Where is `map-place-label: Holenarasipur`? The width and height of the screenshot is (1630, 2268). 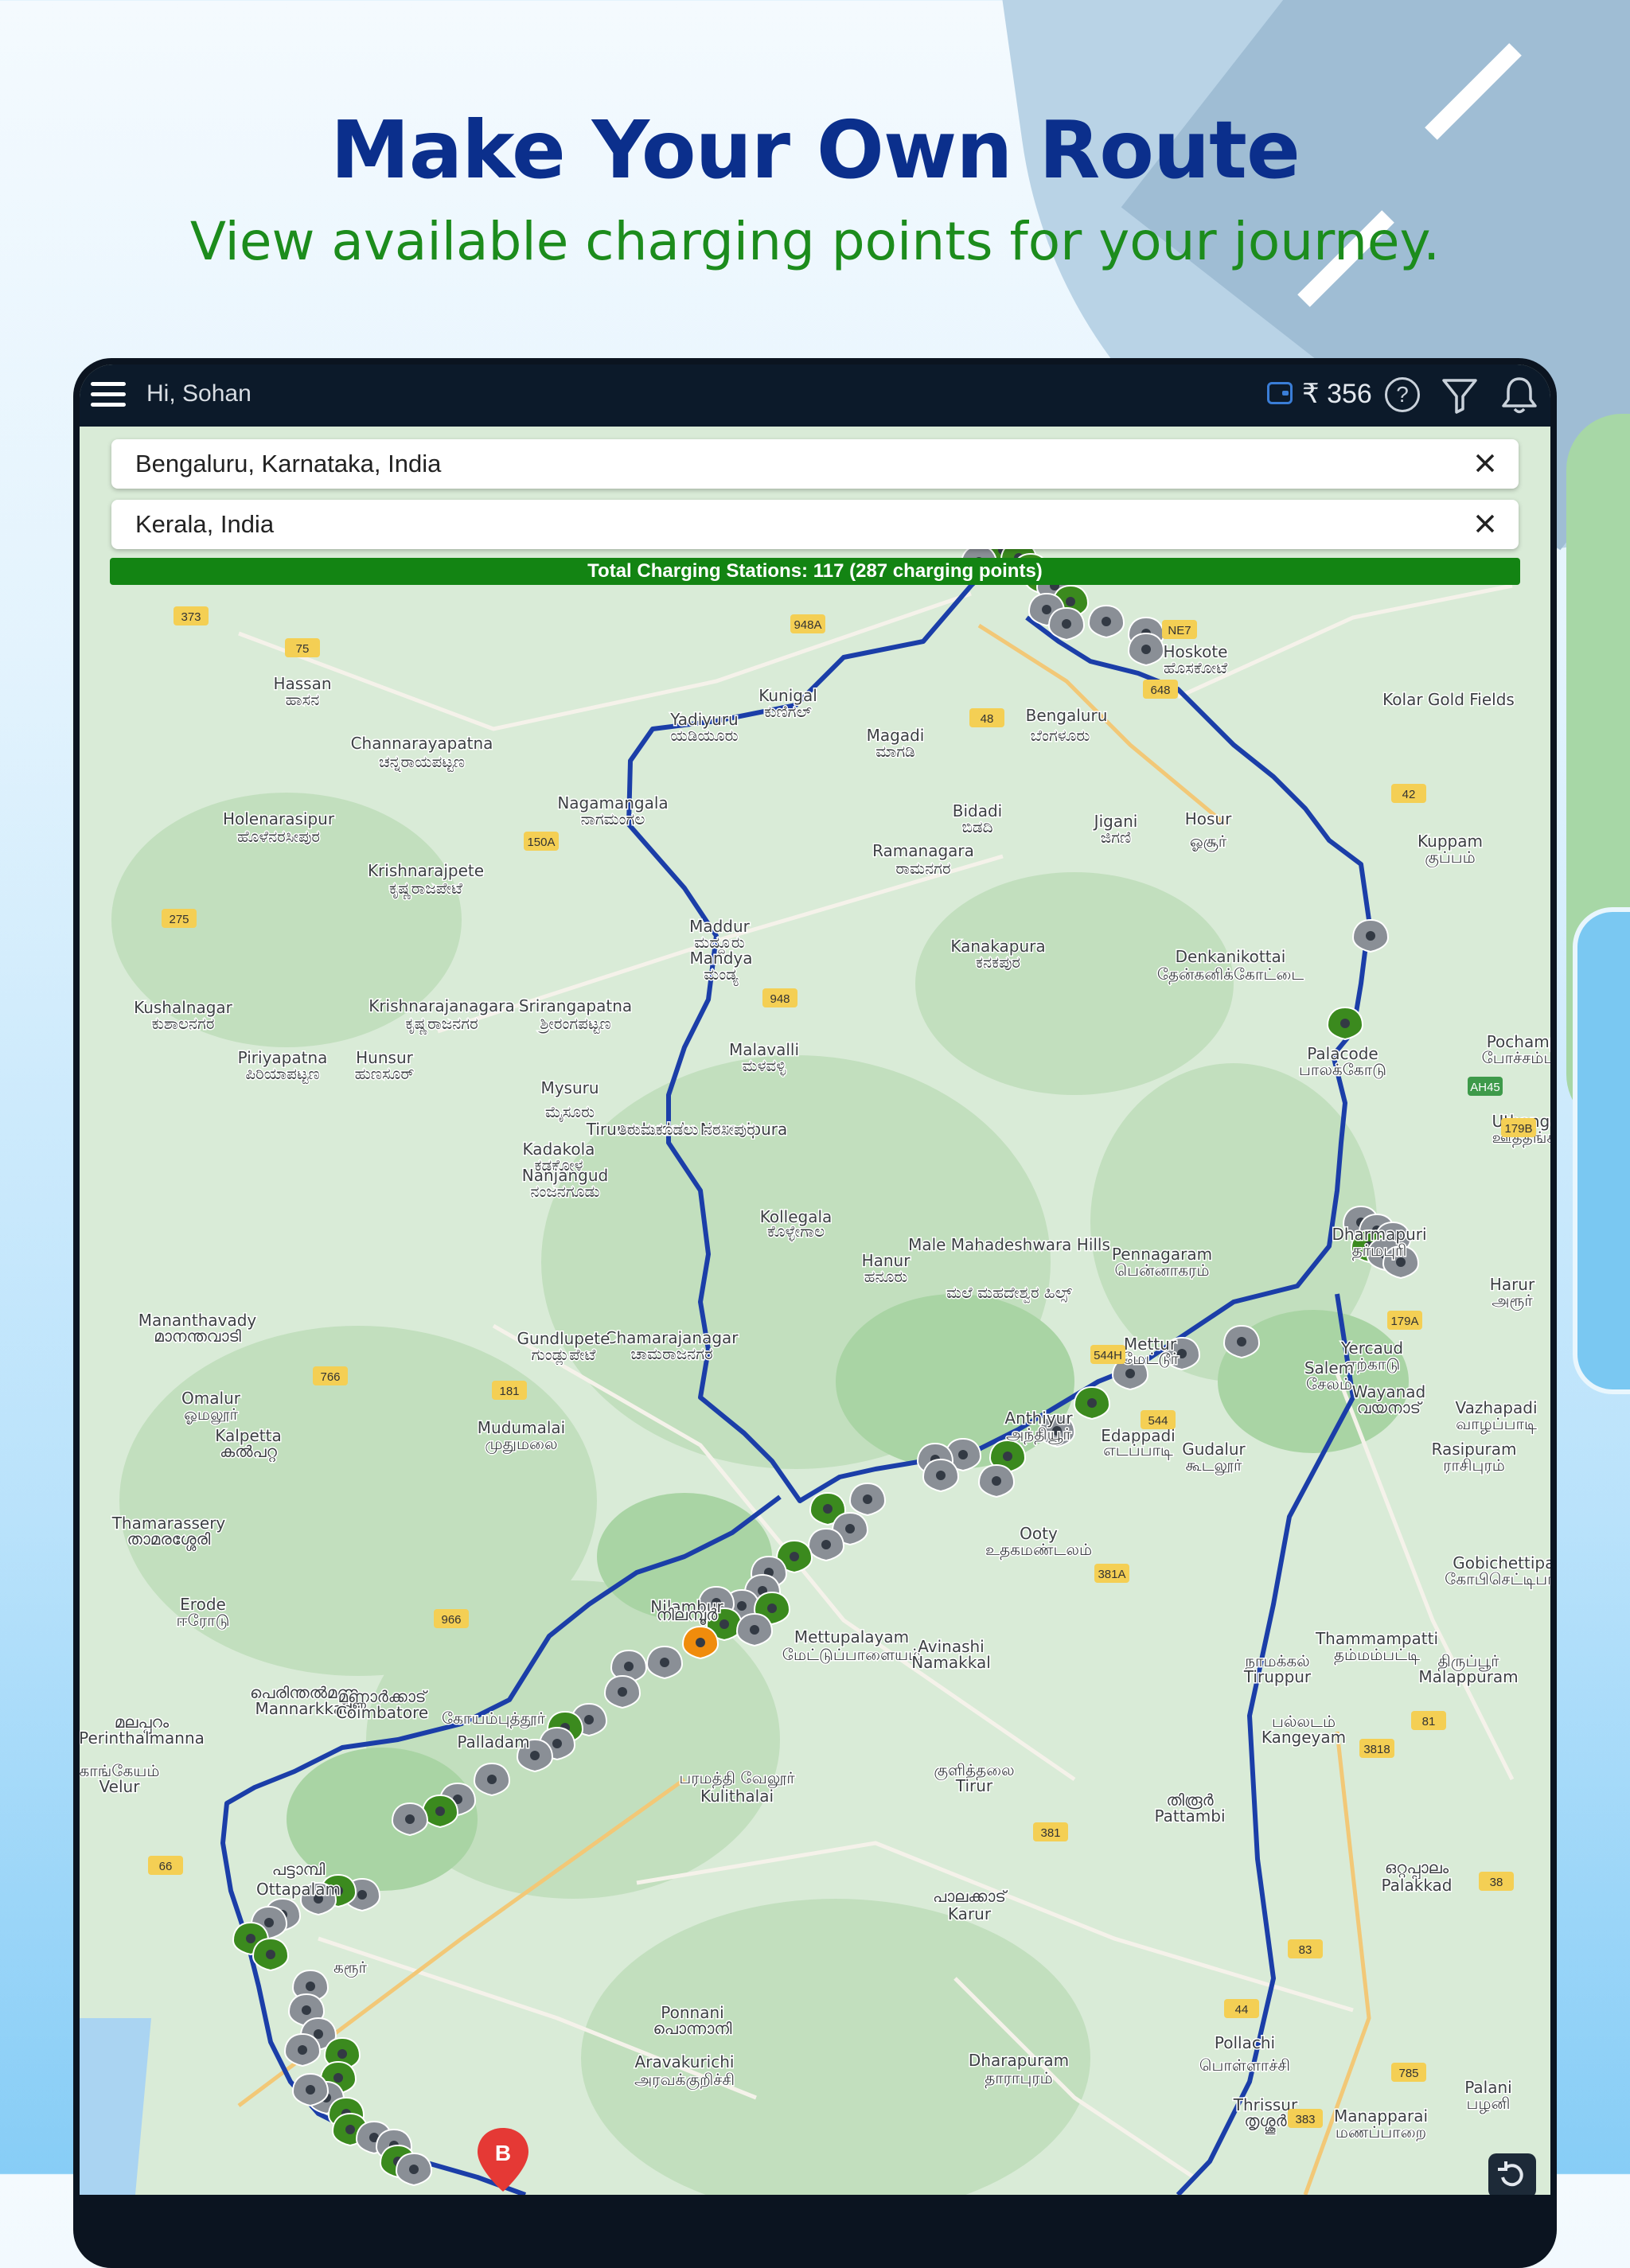
map-place-label: Holenarasipur is located at coordinates (279, 818).